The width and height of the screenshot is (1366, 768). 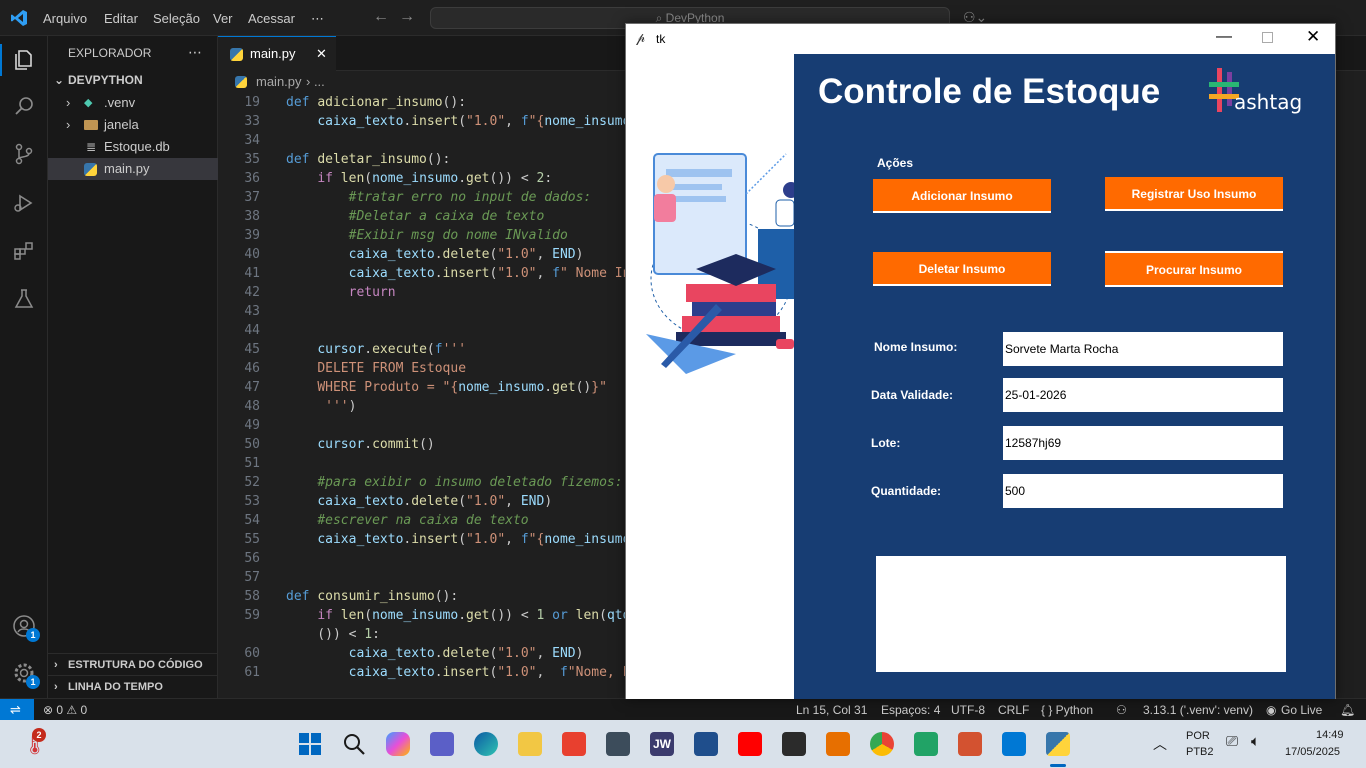 What do you see at coordinates (133, 686) in the screenshot?
I see `timeline-section: › LINHA DO TEMPO` at bounding box center [133, 686].